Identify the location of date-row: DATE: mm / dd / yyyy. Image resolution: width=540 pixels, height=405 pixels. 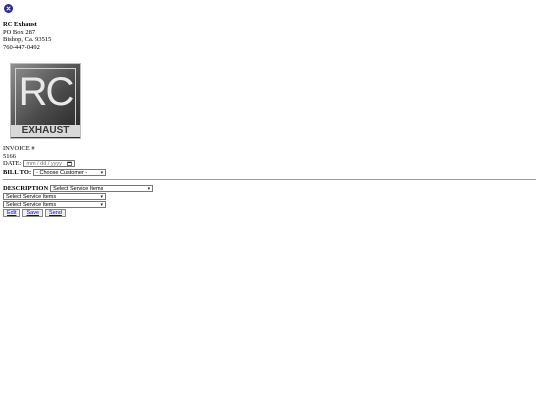
(39, 163).